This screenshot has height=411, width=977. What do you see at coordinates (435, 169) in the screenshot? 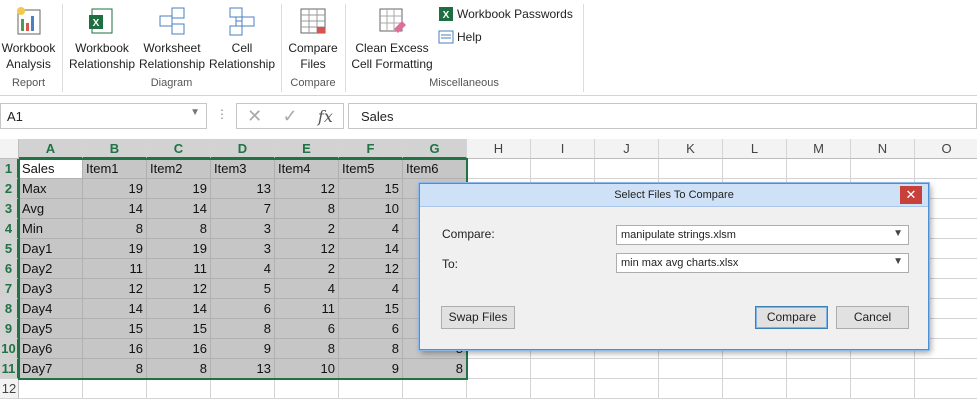
I see `cell-g1: Item6` at bounding box center [435, 169].